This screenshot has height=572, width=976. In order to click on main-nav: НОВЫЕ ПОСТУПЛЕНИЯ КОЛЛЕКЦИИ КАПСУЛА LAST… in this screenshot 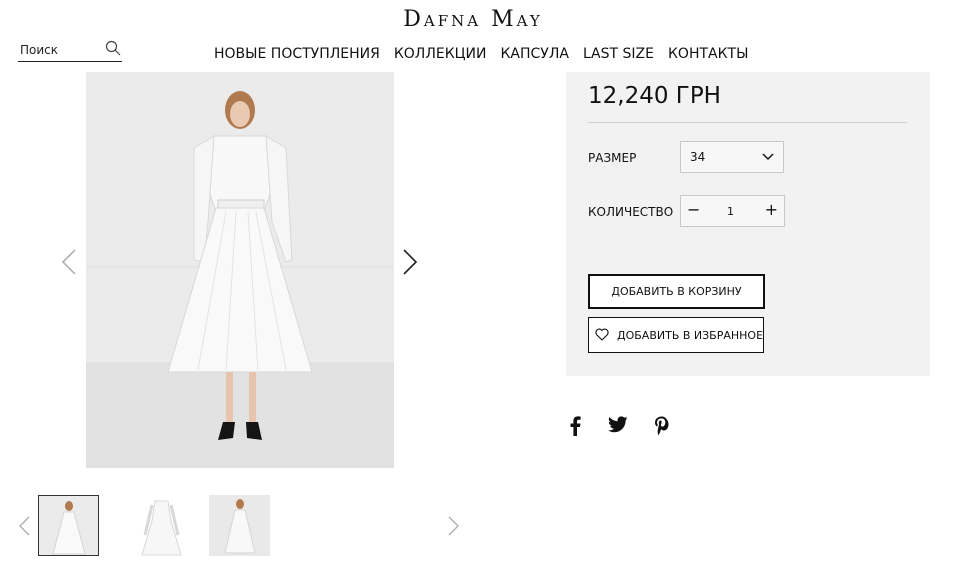, I will do `click(488, 54)`.